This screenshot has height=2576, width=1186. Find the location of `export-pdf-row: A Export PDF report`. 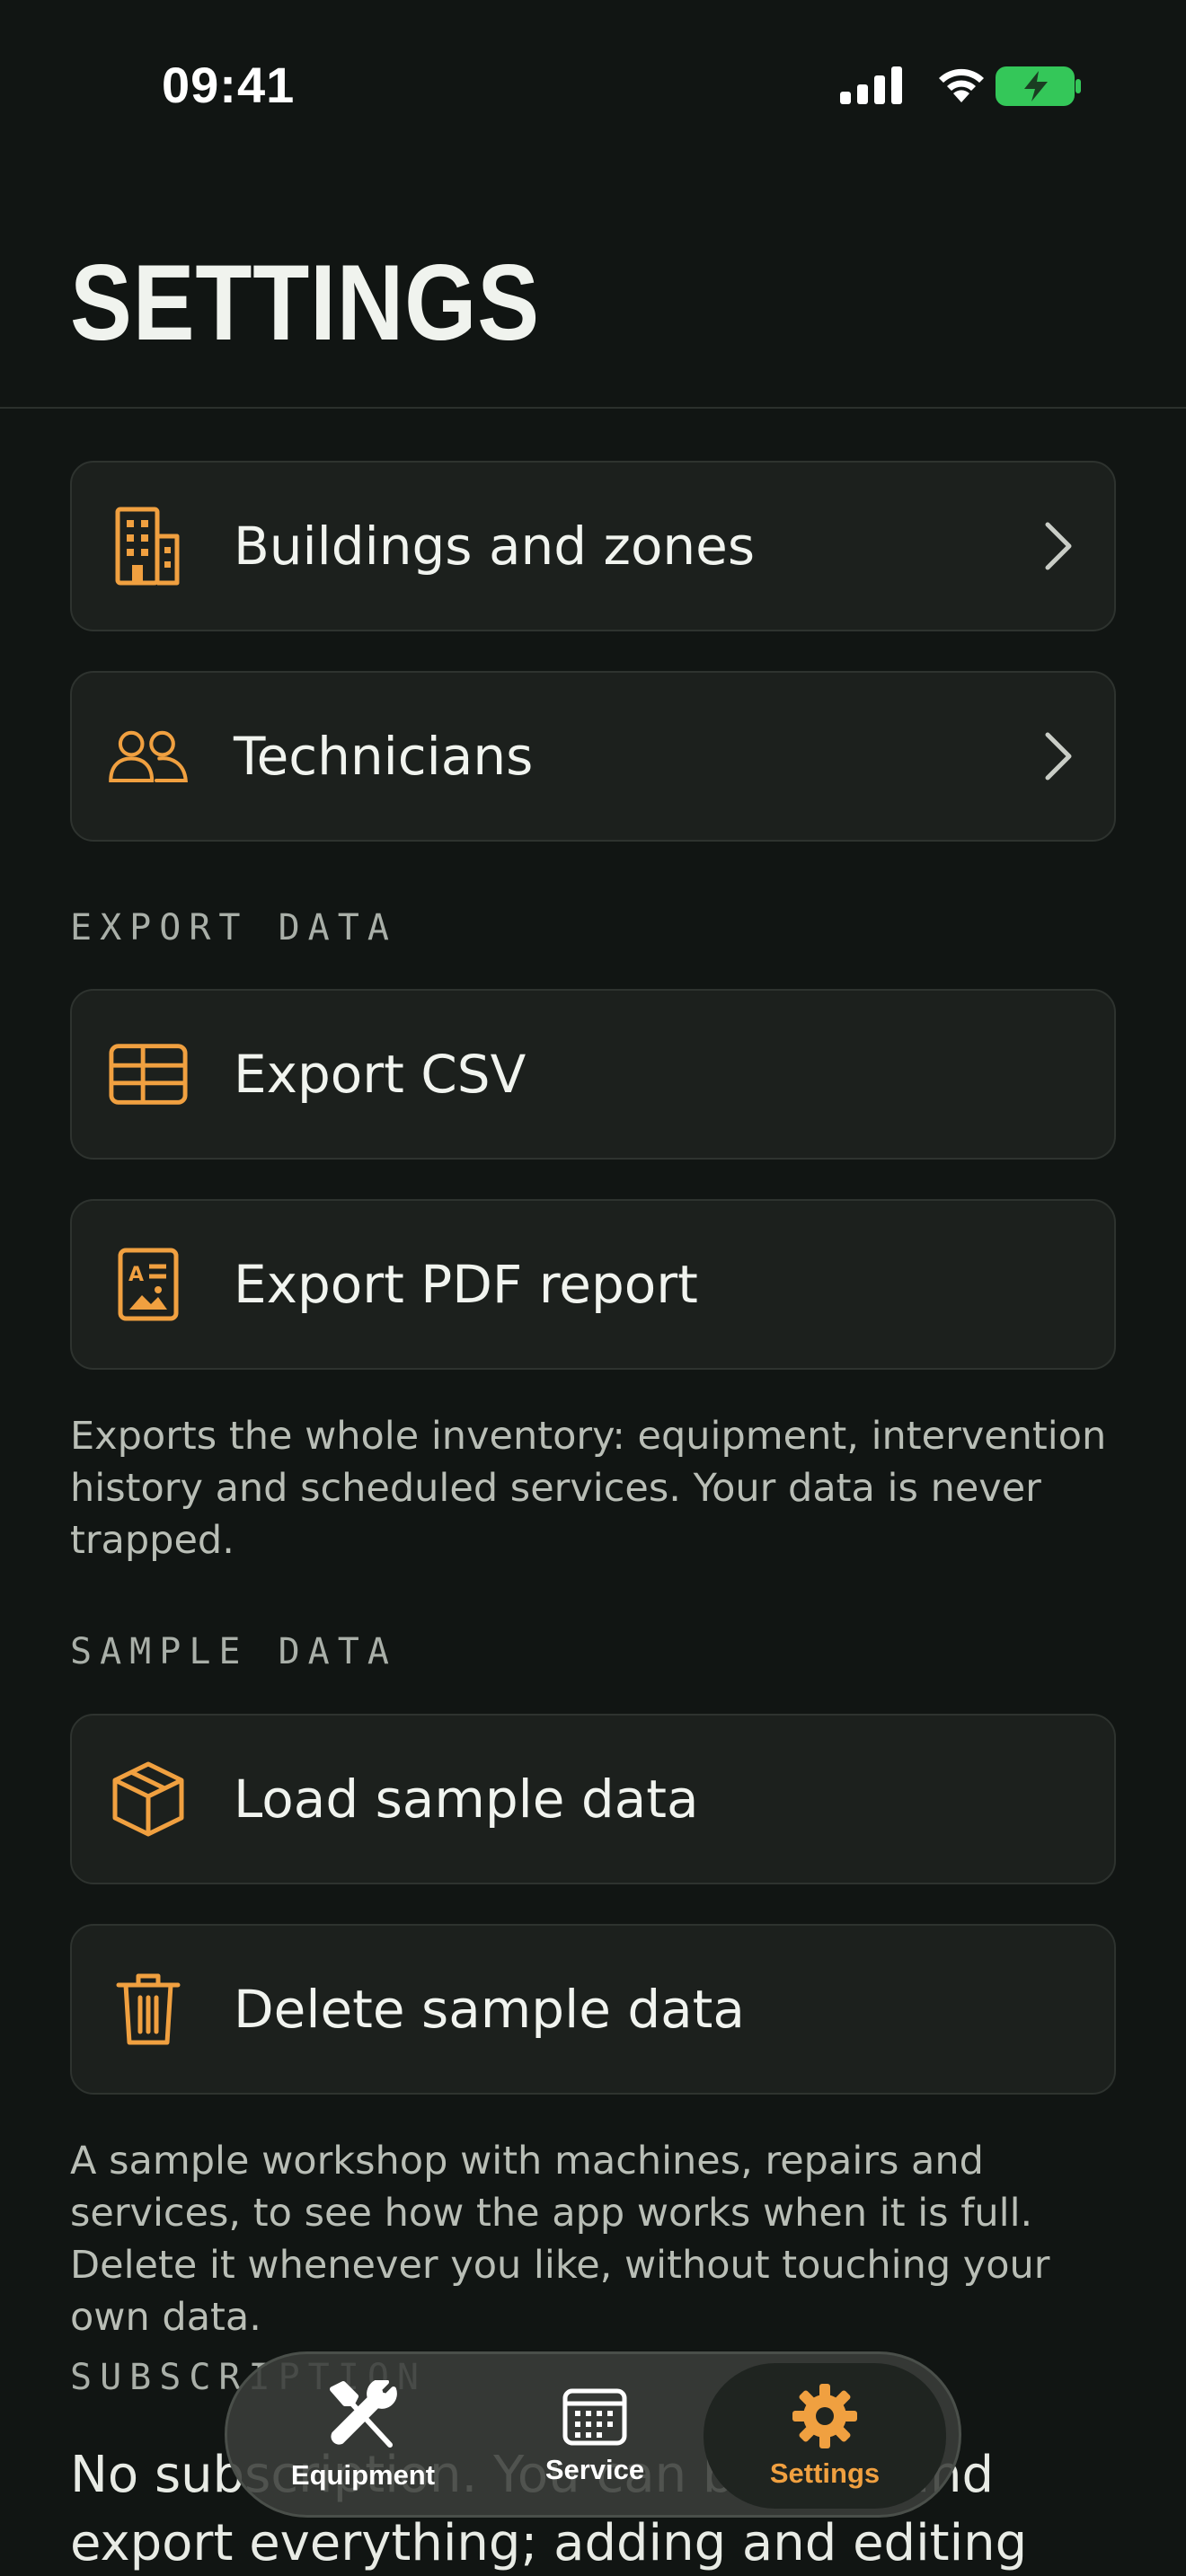

export-pdf-row: A Export PDF report is located at coordinates (593, 1284).